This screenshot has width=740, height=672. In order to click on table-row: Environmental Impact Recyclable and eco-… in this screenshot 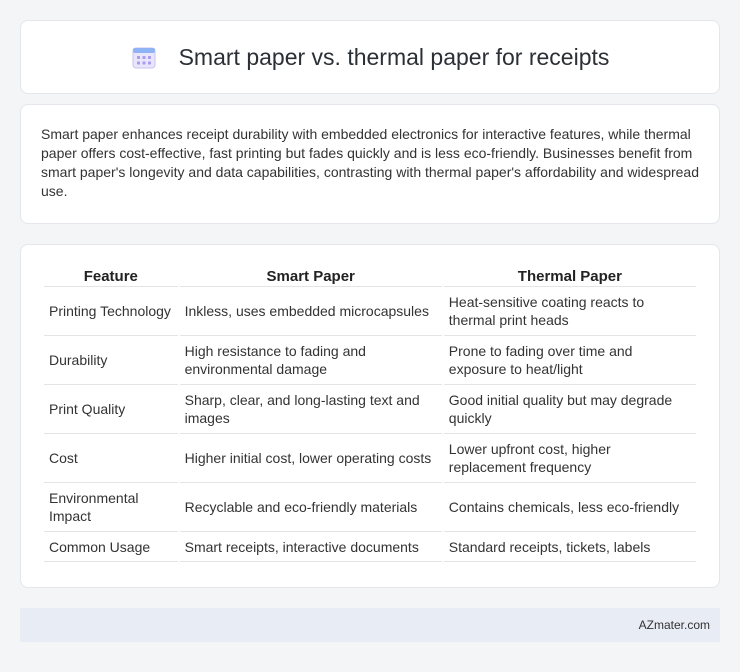, I will do `click(370, 507)`.